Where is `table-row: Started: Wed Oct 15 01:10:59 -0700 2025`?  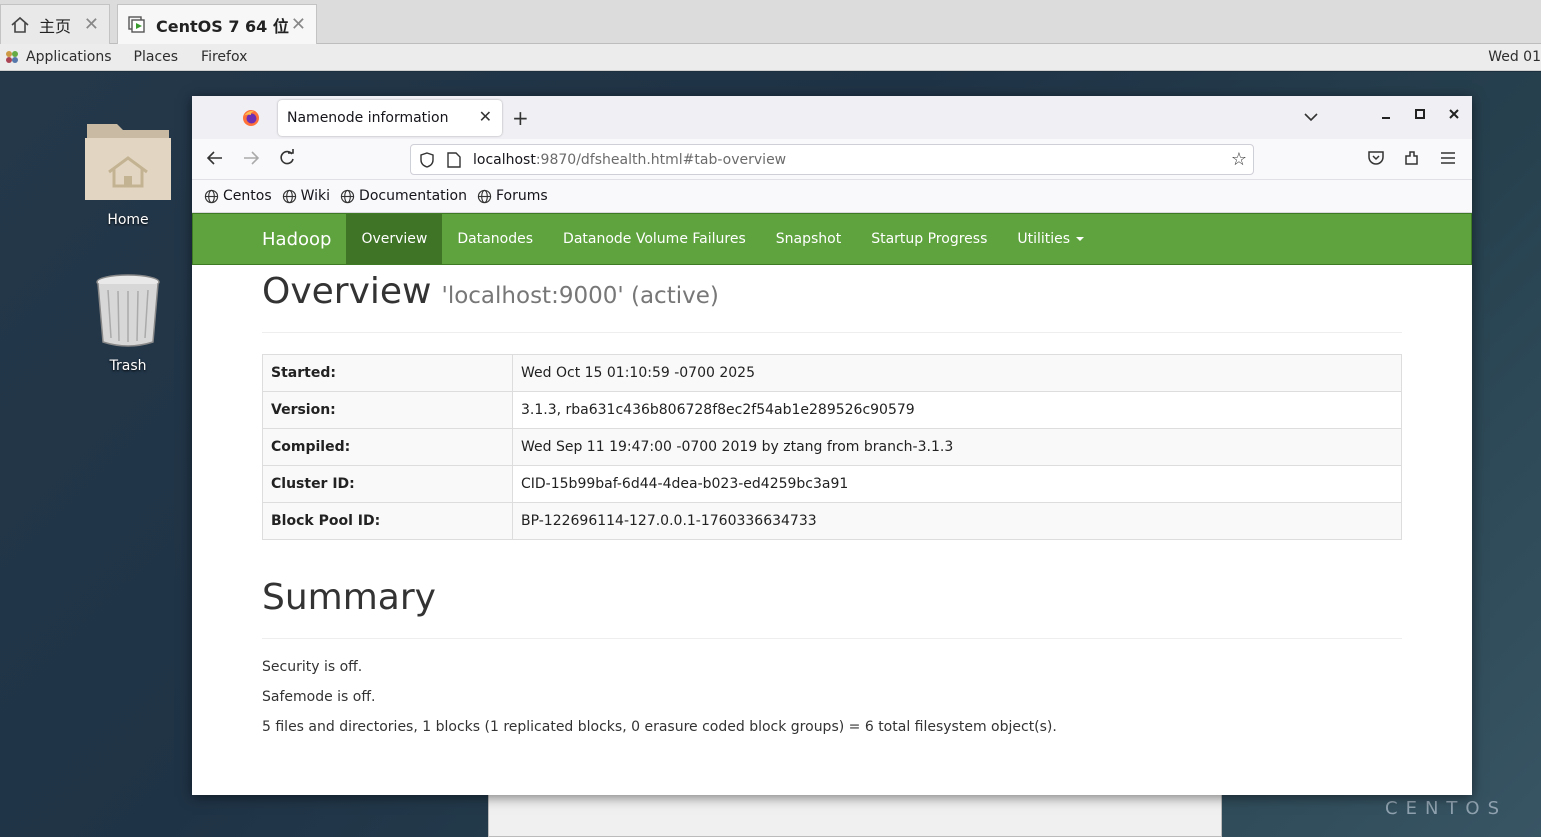 table-row: Started: Wed Oct 15 01:10:59 -0700 2025 is located at coordinates (832, 373).